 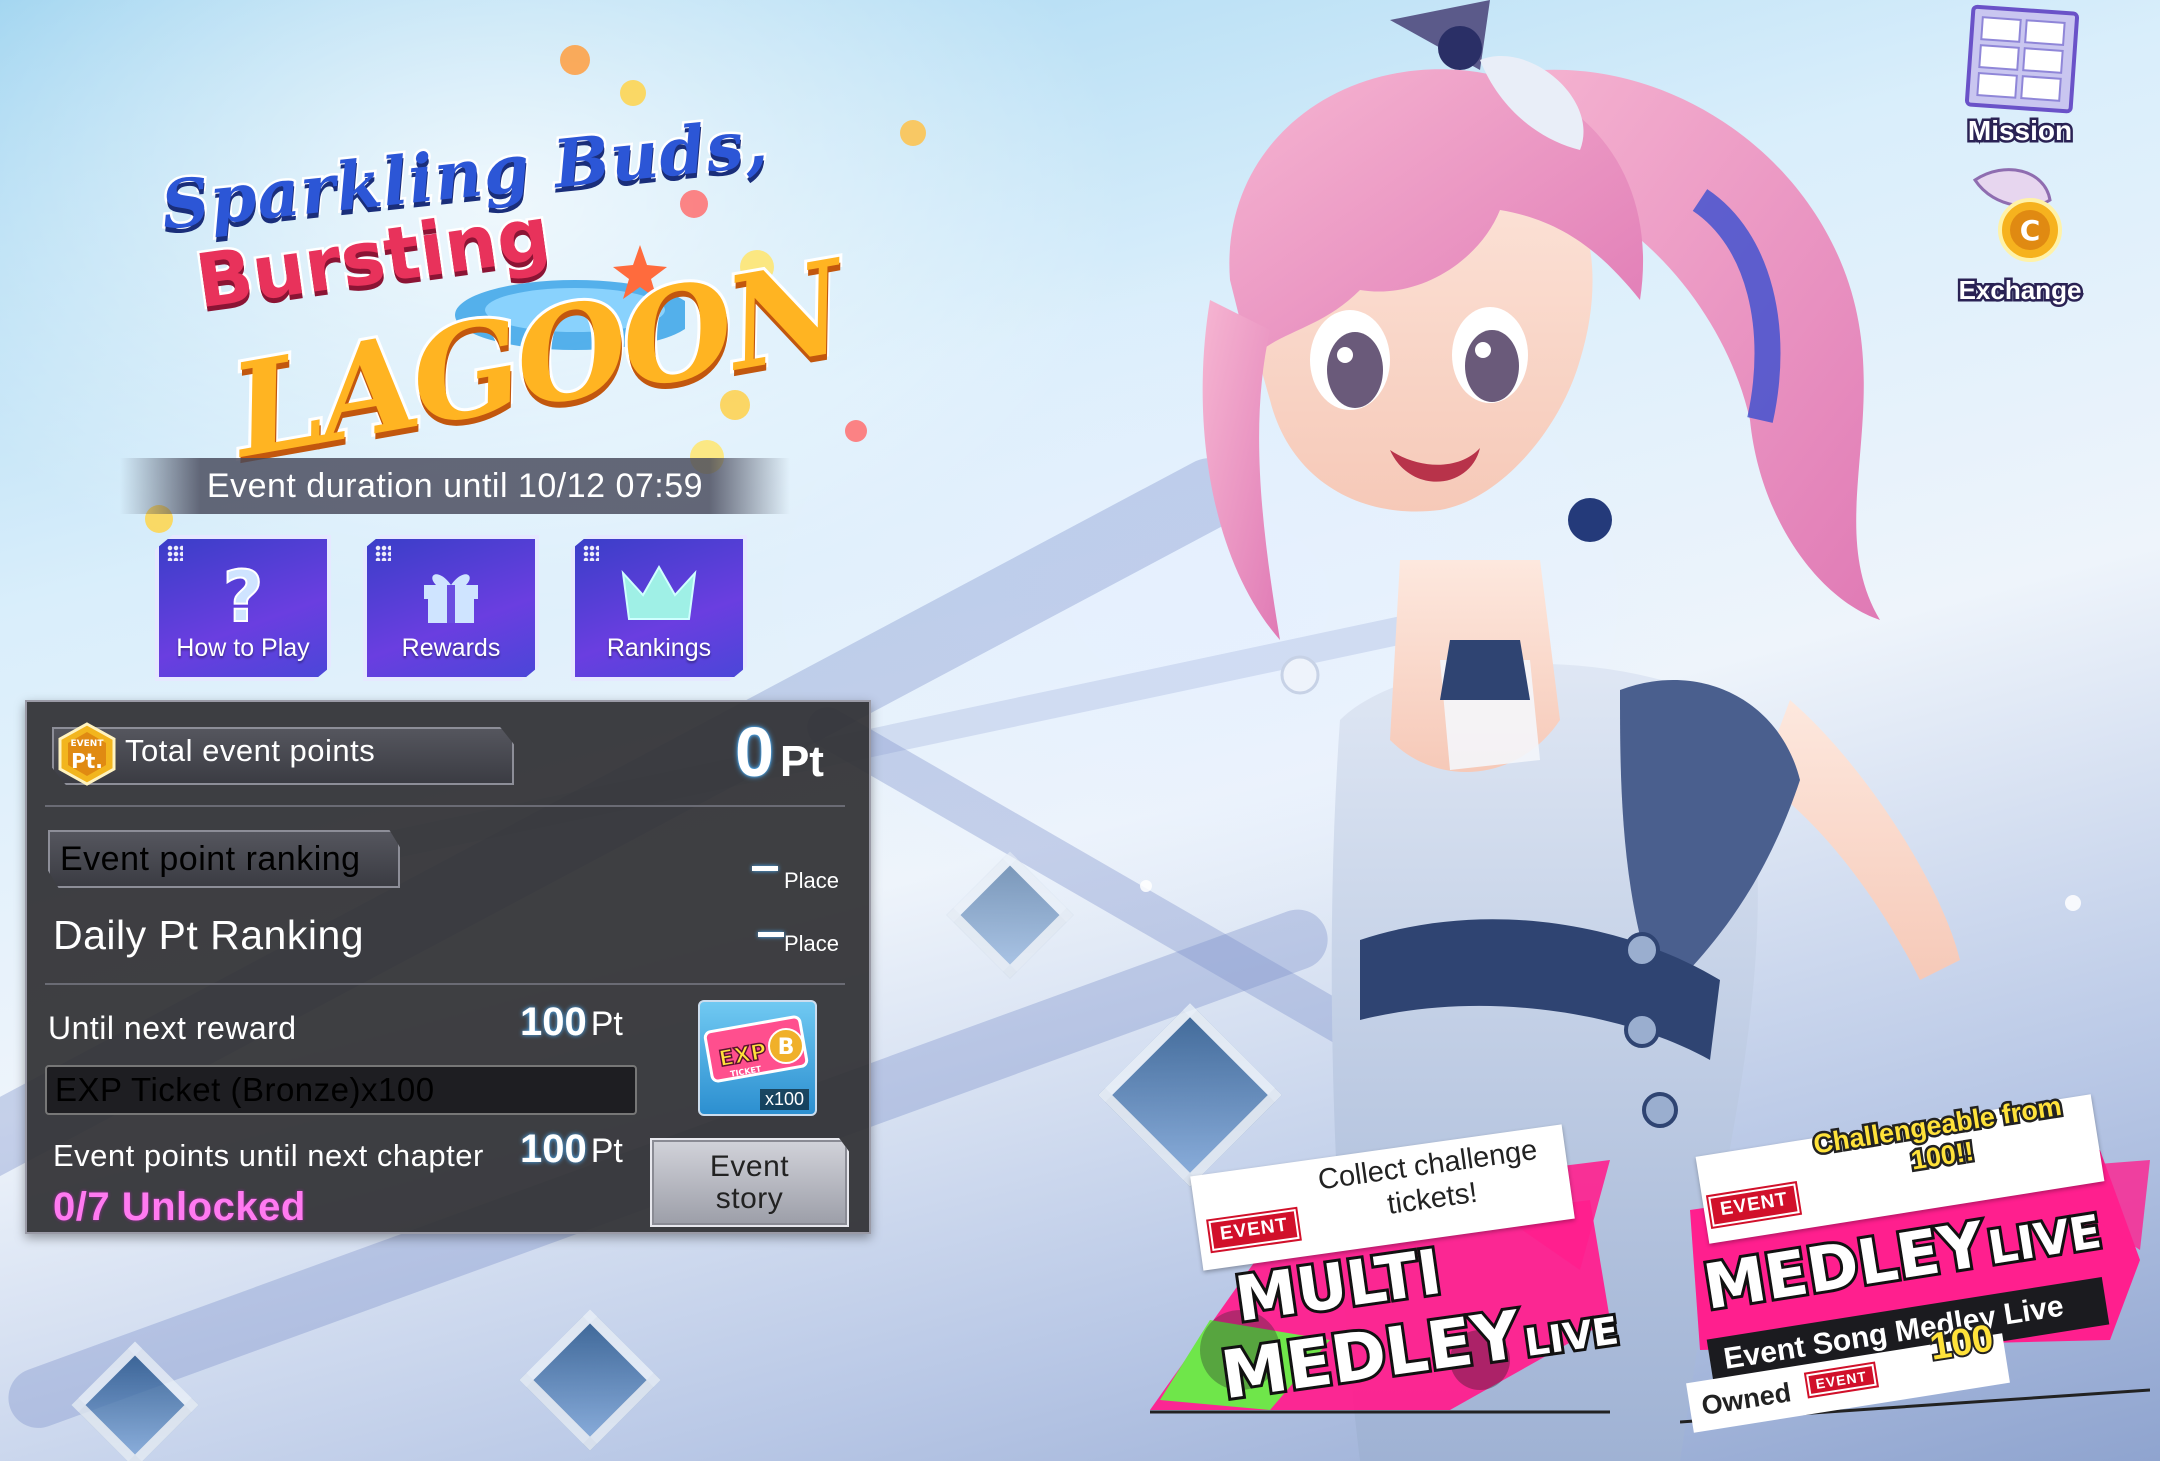 I want to click on daily-ranking-place: Place, so click(x=812, y=943).